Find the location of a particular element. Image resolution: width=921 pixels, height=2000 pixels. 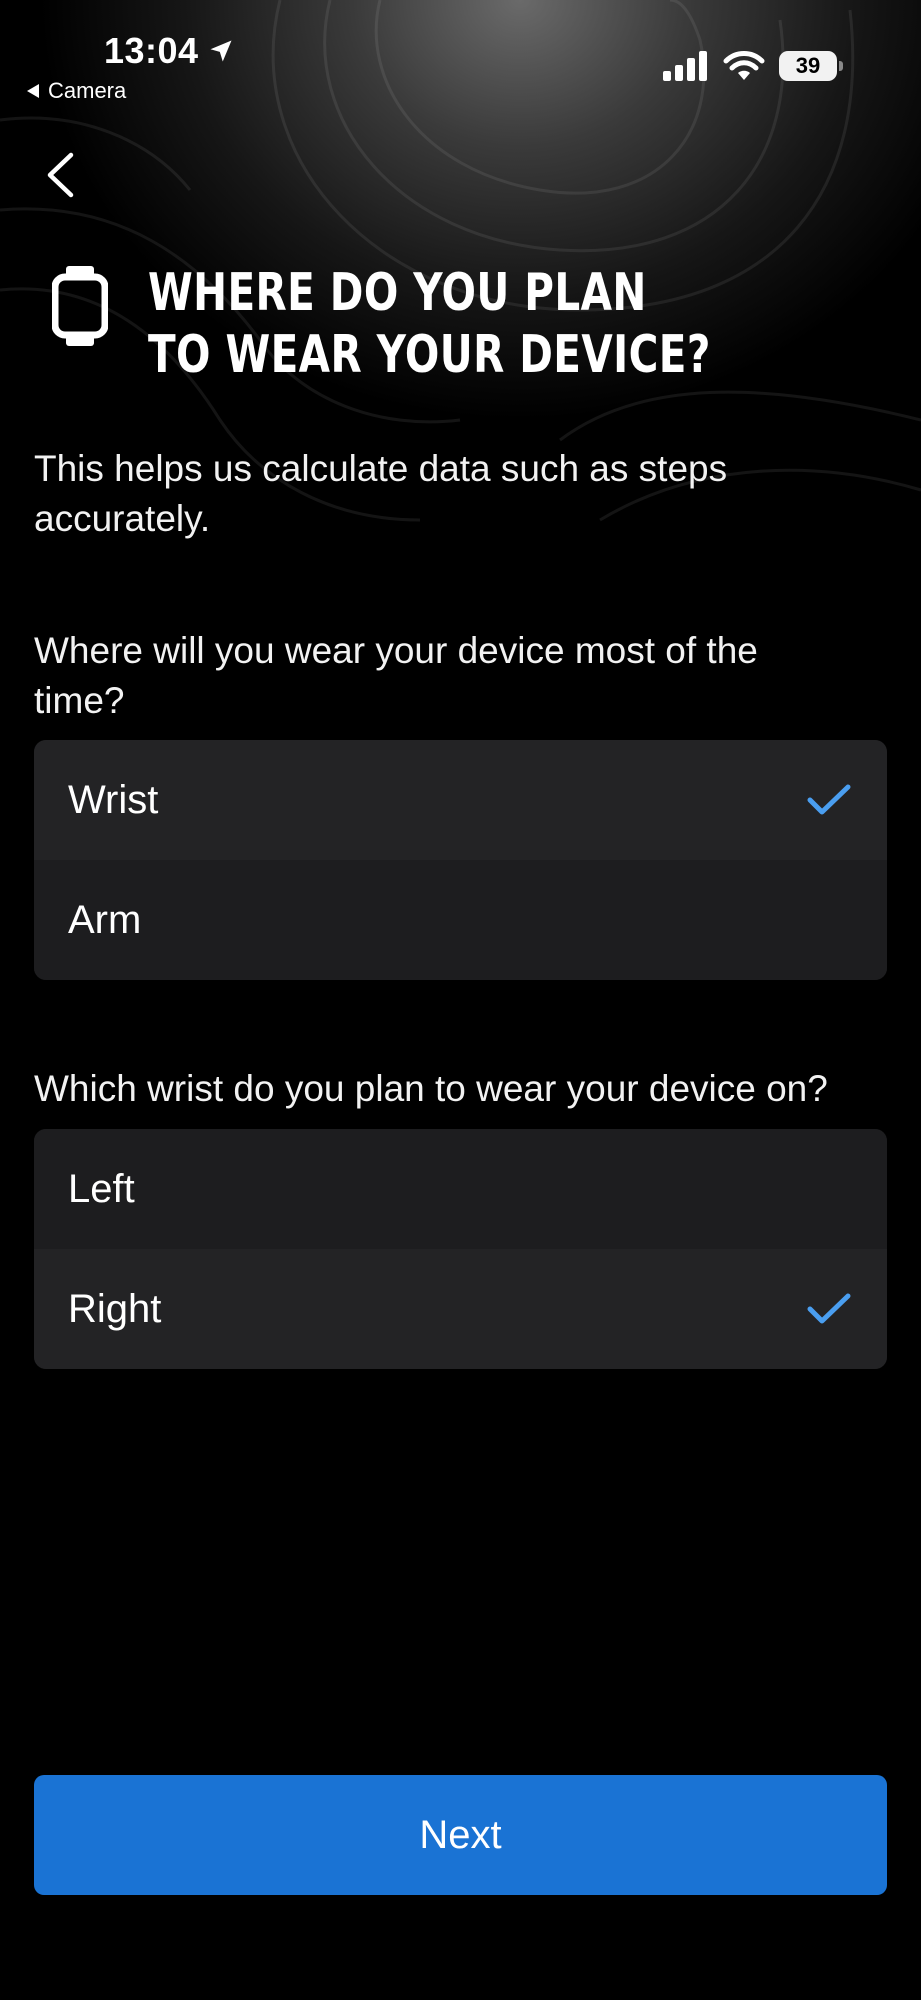

title-row: WHERE DO YOU PLAN TO WEAR YOUR DEVICE? is located at coordinates (466, 324).